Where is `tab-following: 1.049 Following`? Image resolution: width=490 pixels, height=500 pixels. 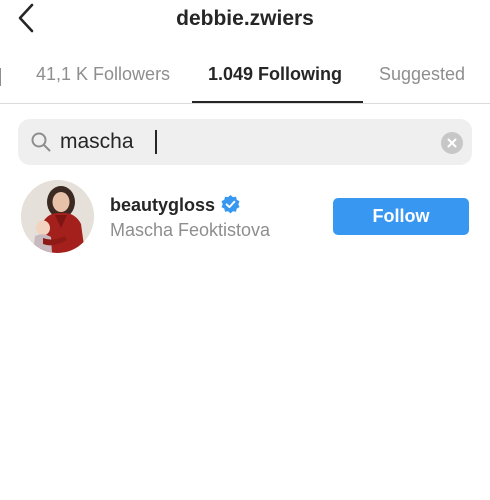 tab-following: 1.049 Following is located at coordinates (275, 74).